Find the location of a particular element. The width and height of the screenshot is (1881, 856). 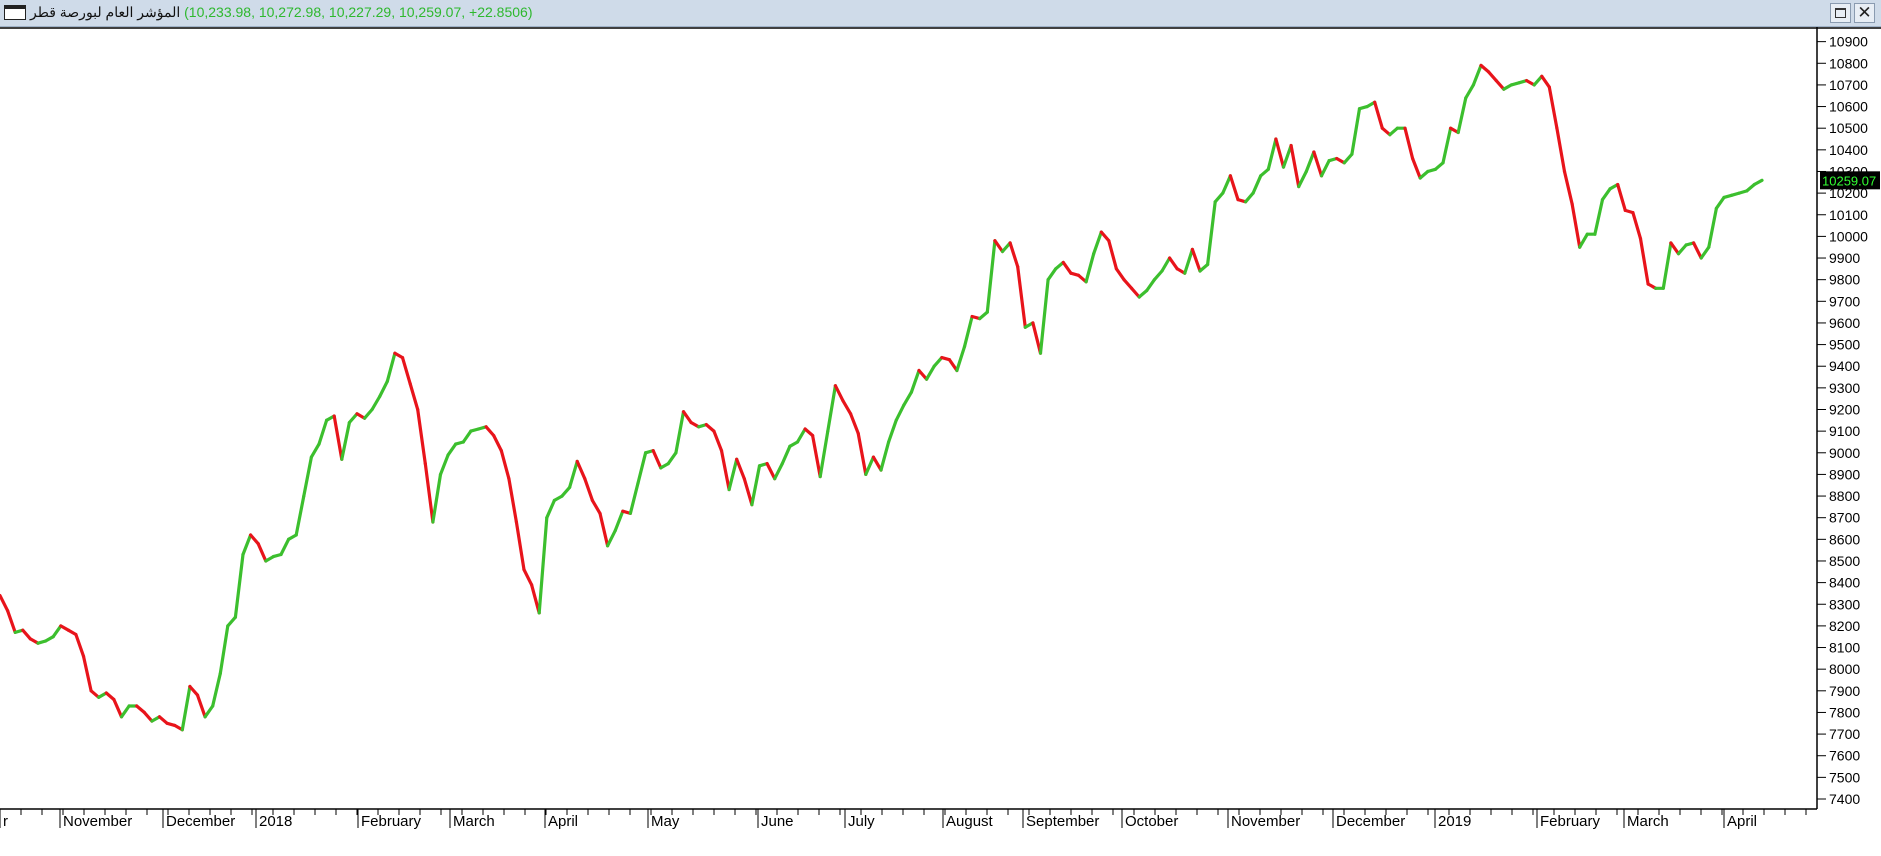

y-tick-label: 8500 is located at coordinates (1844, 561).